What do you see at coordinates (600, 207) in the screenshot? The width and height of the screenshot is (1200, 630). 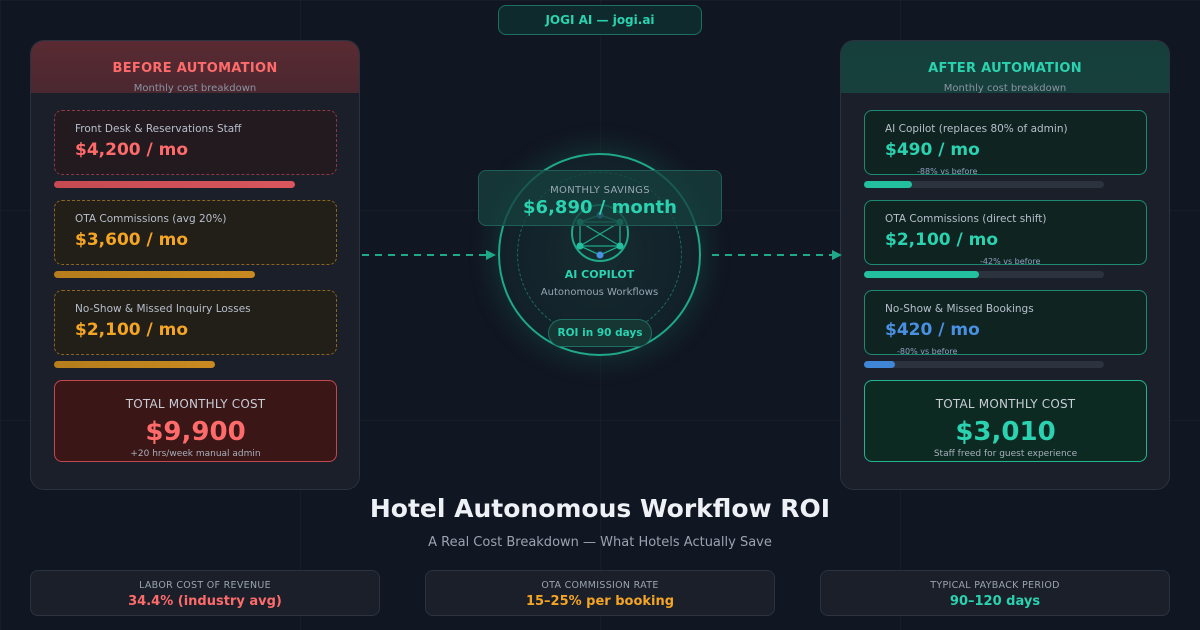 I see `savings-value: $6,890 / month` at bounding box center [600, 207].